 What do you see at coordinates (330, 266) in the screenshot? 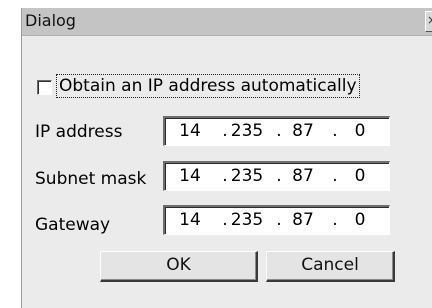
I see `cancel-button: Cancel` at bounding box center [330, 266].